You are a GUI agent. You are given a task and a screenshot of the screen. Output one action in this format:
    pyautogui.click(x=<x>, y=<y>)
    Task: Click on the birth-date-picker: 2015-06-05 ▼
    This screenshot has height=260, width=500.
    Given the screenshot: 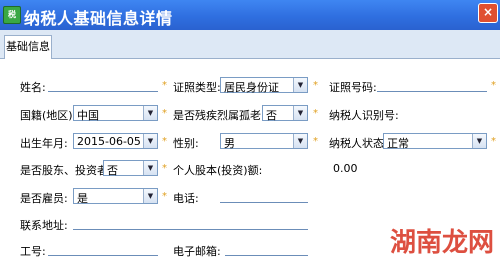 What is the action you would take?
    pyautogui.click(x=115, y=141)
    